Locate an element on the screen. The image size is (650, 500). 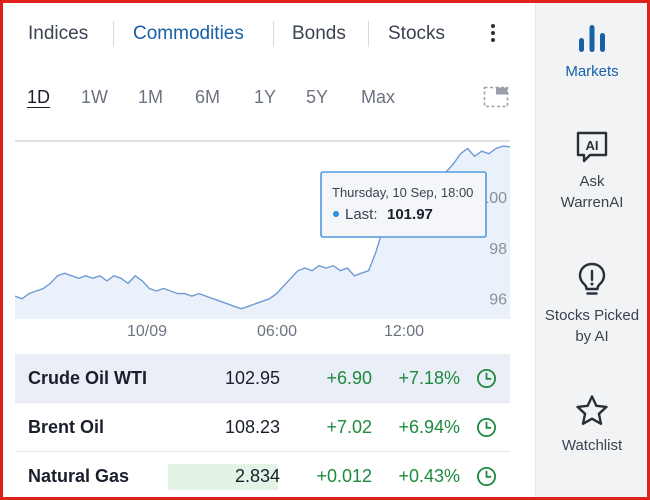
range-1m: 1M is located at coordinates (150, 97).